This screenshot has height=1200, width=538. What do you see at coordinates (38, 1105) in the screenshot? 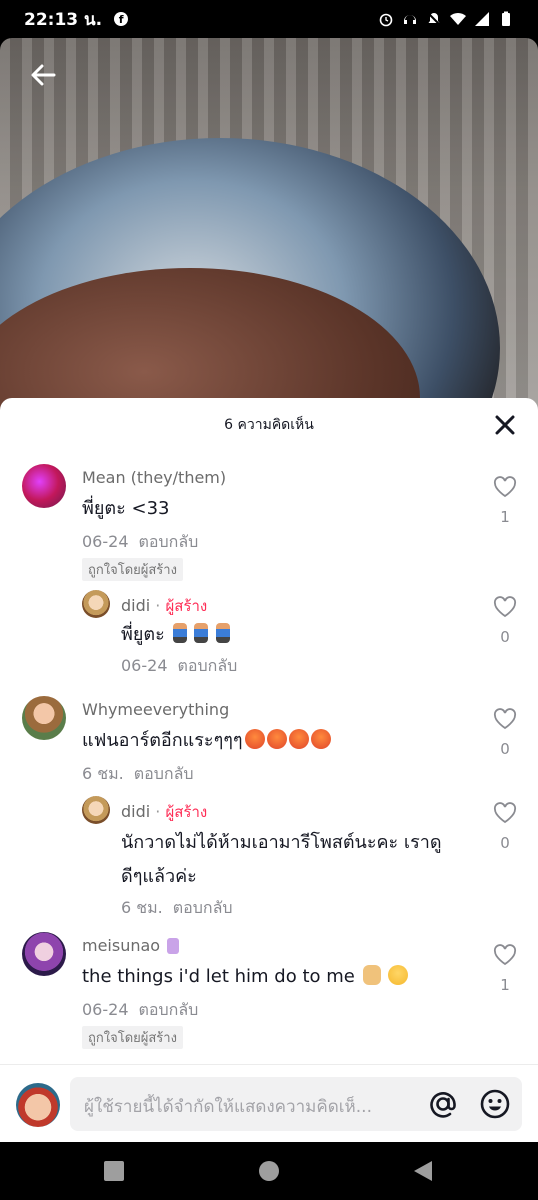
I see `my-avatar` at bounding box center [38, 1105].